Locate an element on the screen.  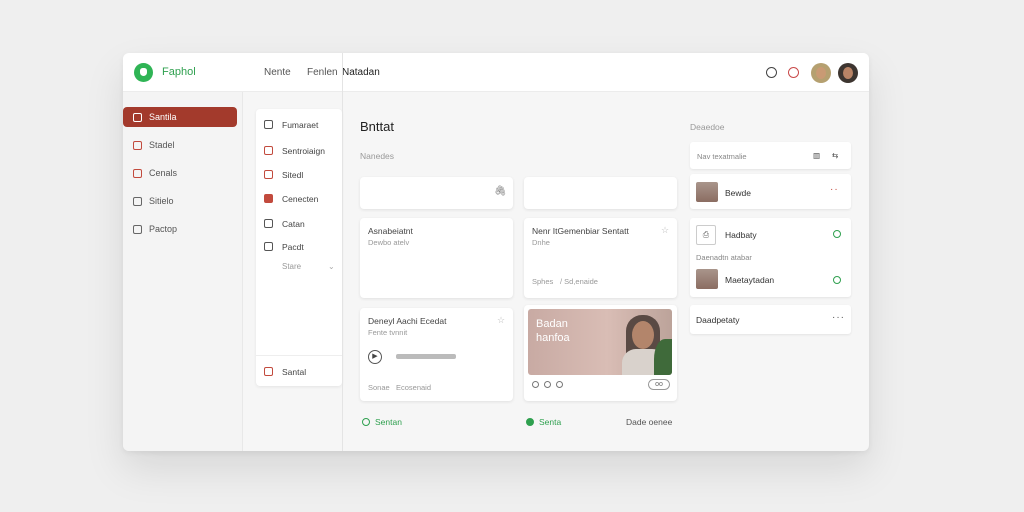
page-title: Bnttat is located at coordinates (377, 126).